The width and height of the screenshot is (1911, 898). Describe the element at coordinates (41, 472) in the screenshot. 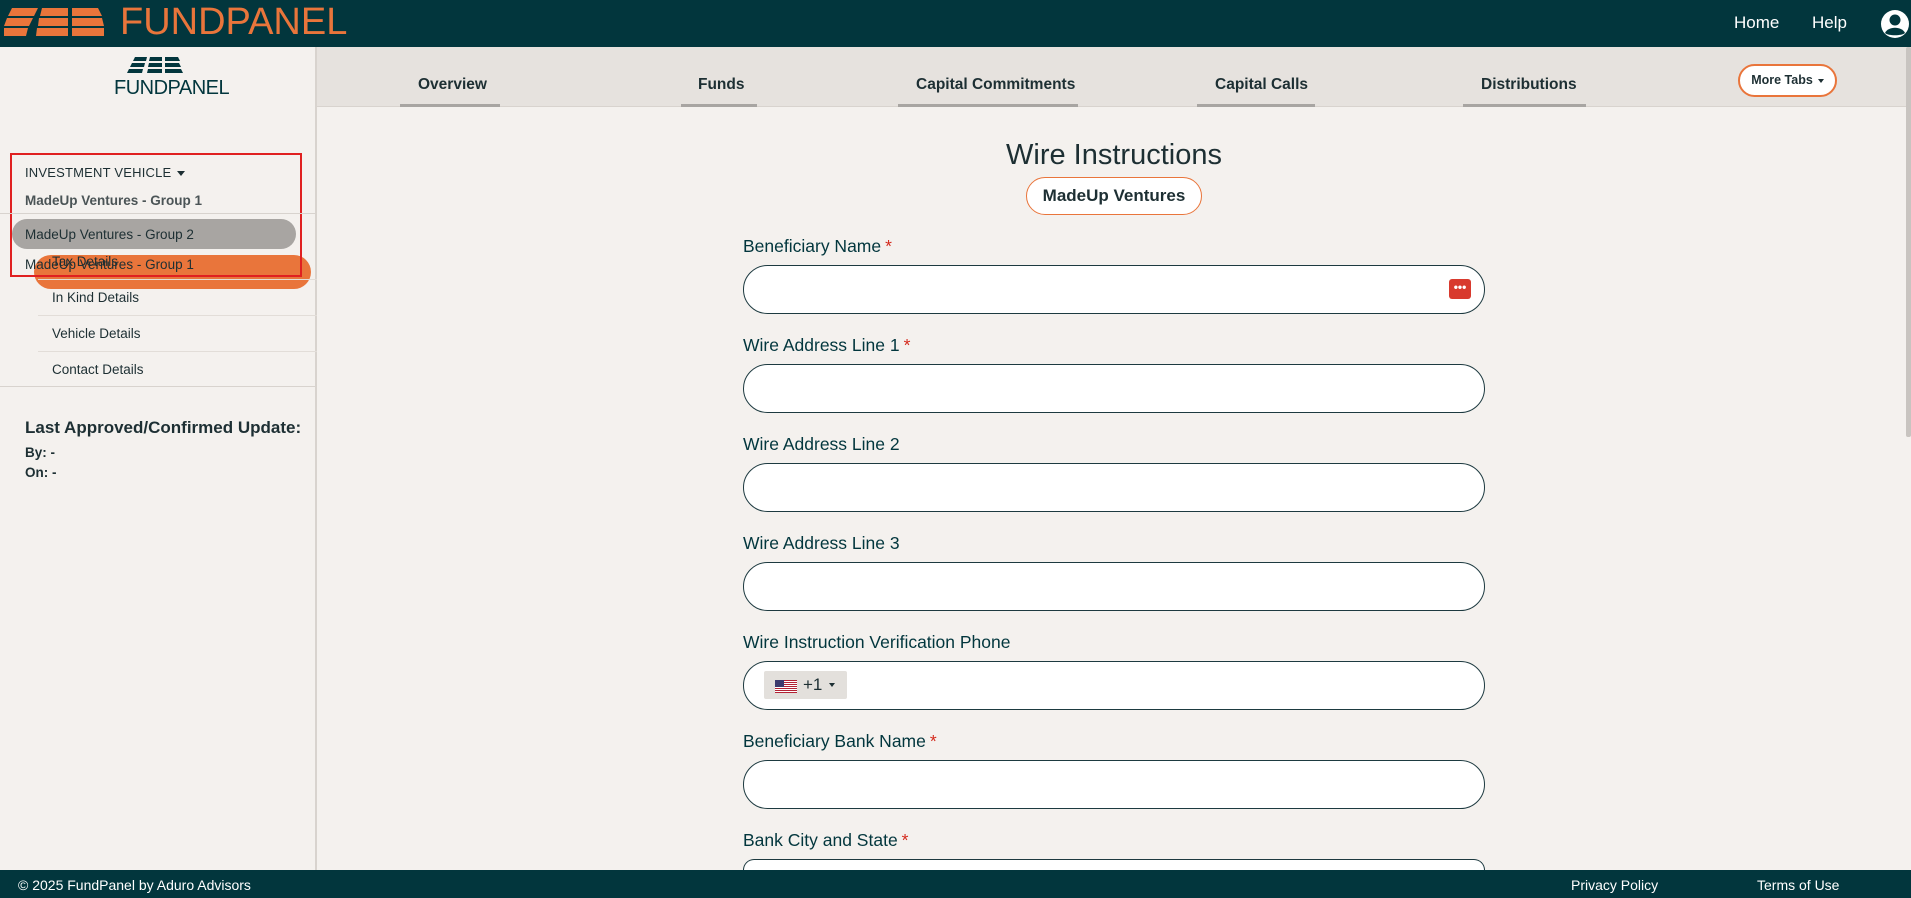

I see `last-update-on: On: -` at that location.